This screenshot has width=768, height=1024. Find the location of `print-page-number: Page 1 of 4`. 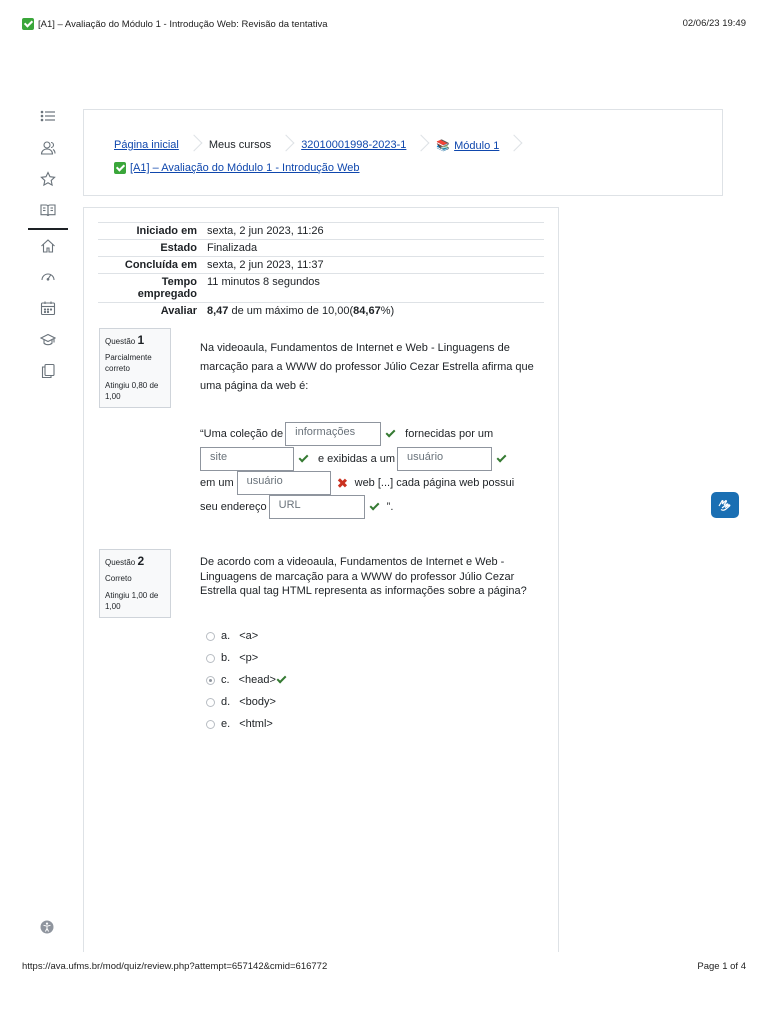

print-page-number: Page 1 of 4 is located at coordinates (721, 966).